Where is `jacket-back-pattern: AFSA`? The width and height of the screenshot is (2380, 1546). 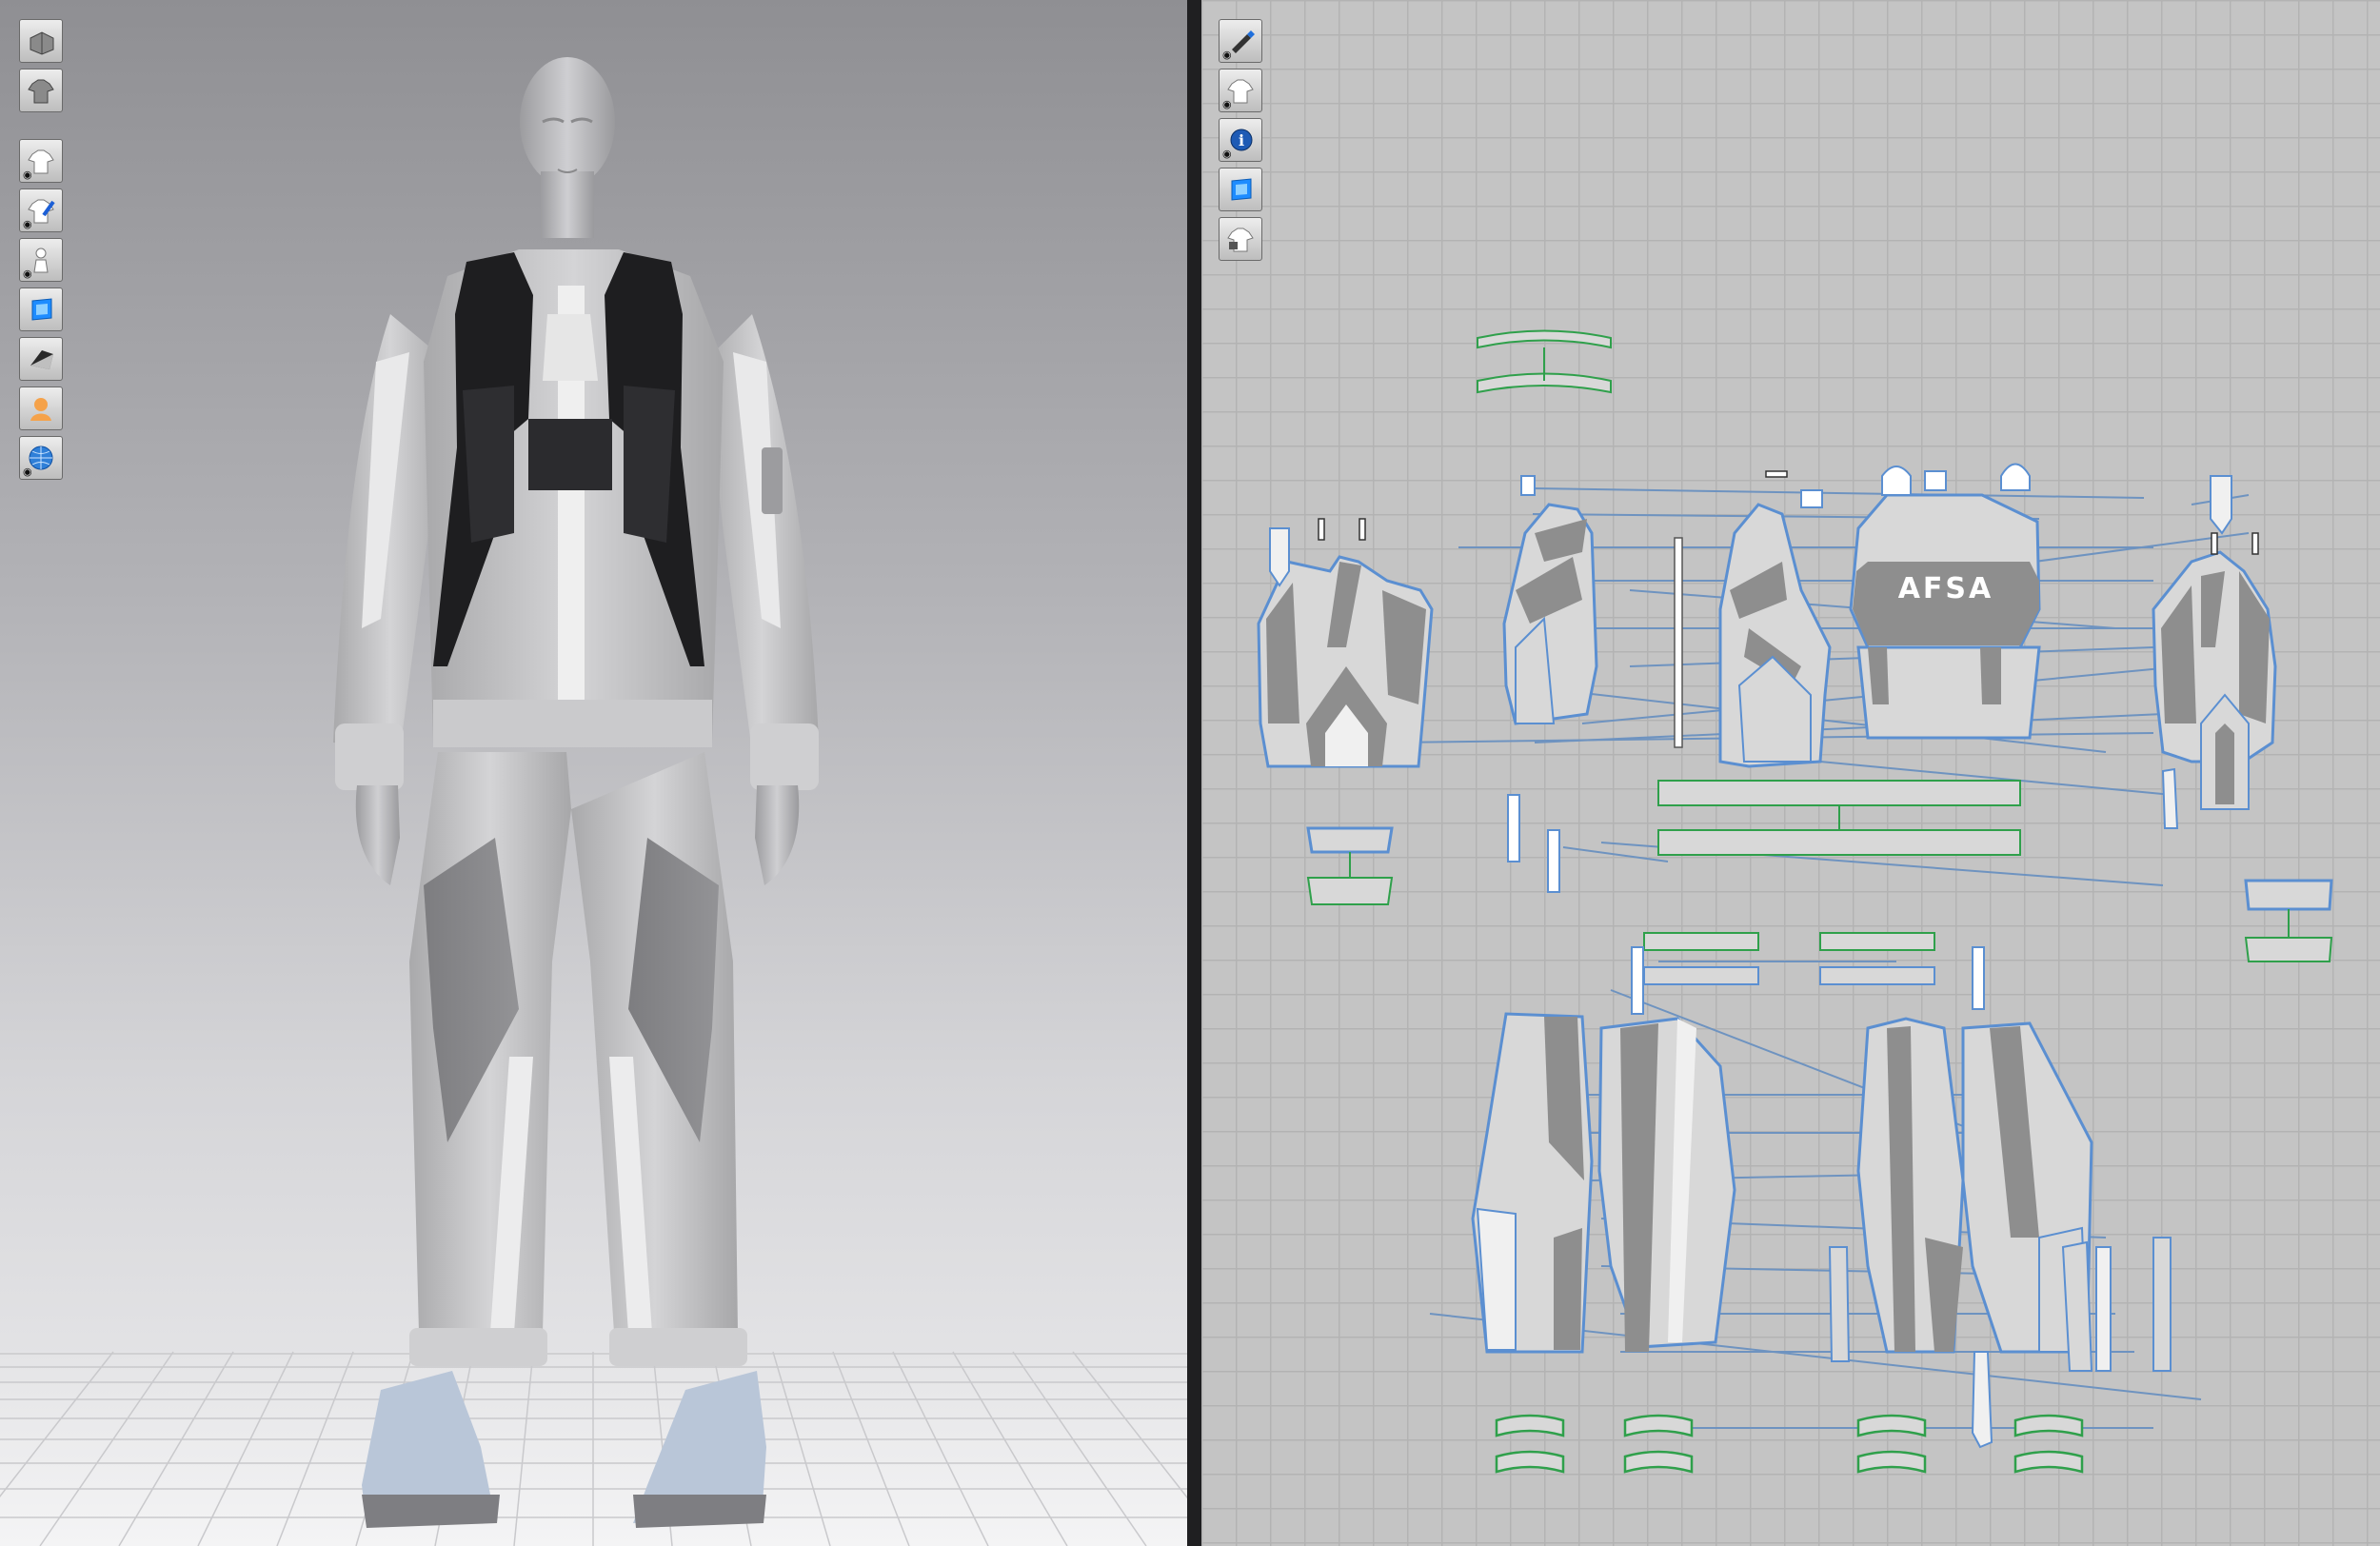 jacket-back-pattern: AFSA is located at coordinates (1945, 601).